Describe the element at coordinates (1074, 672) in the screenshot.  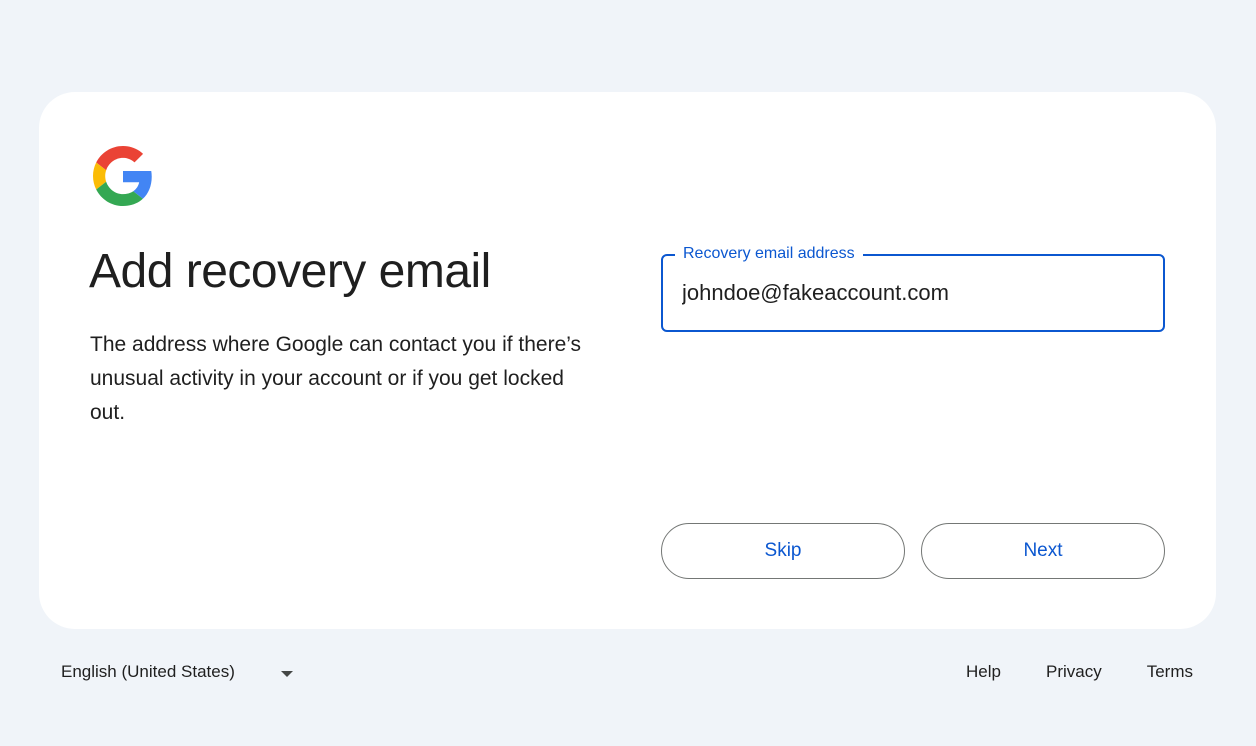
I see `privacy-link: Privacy` at that location.